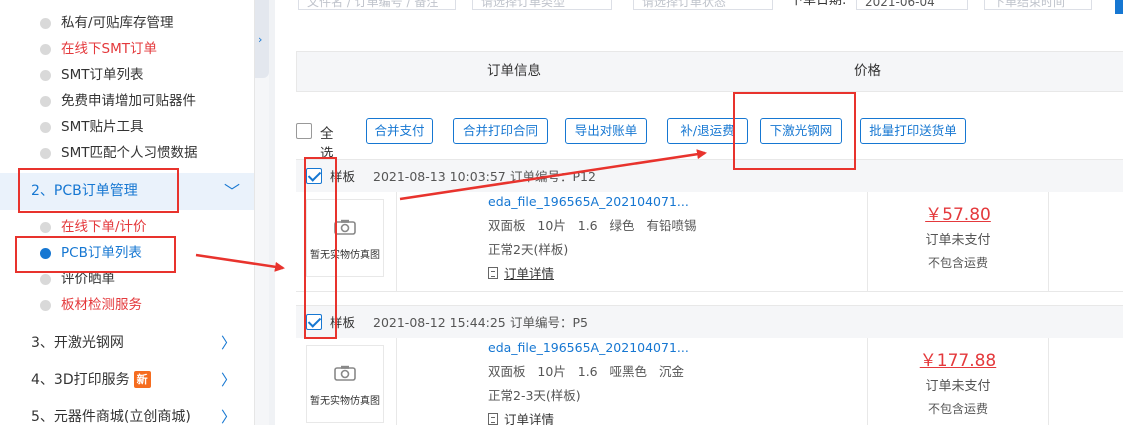 The height and width of the screenshot is (425, 1123). What do you see at coordinates (127, 380) in the screenshot?
I see `sidebar-group-3d-print: 4、3D打印服务新 〉` at bounding box center [127, 380].